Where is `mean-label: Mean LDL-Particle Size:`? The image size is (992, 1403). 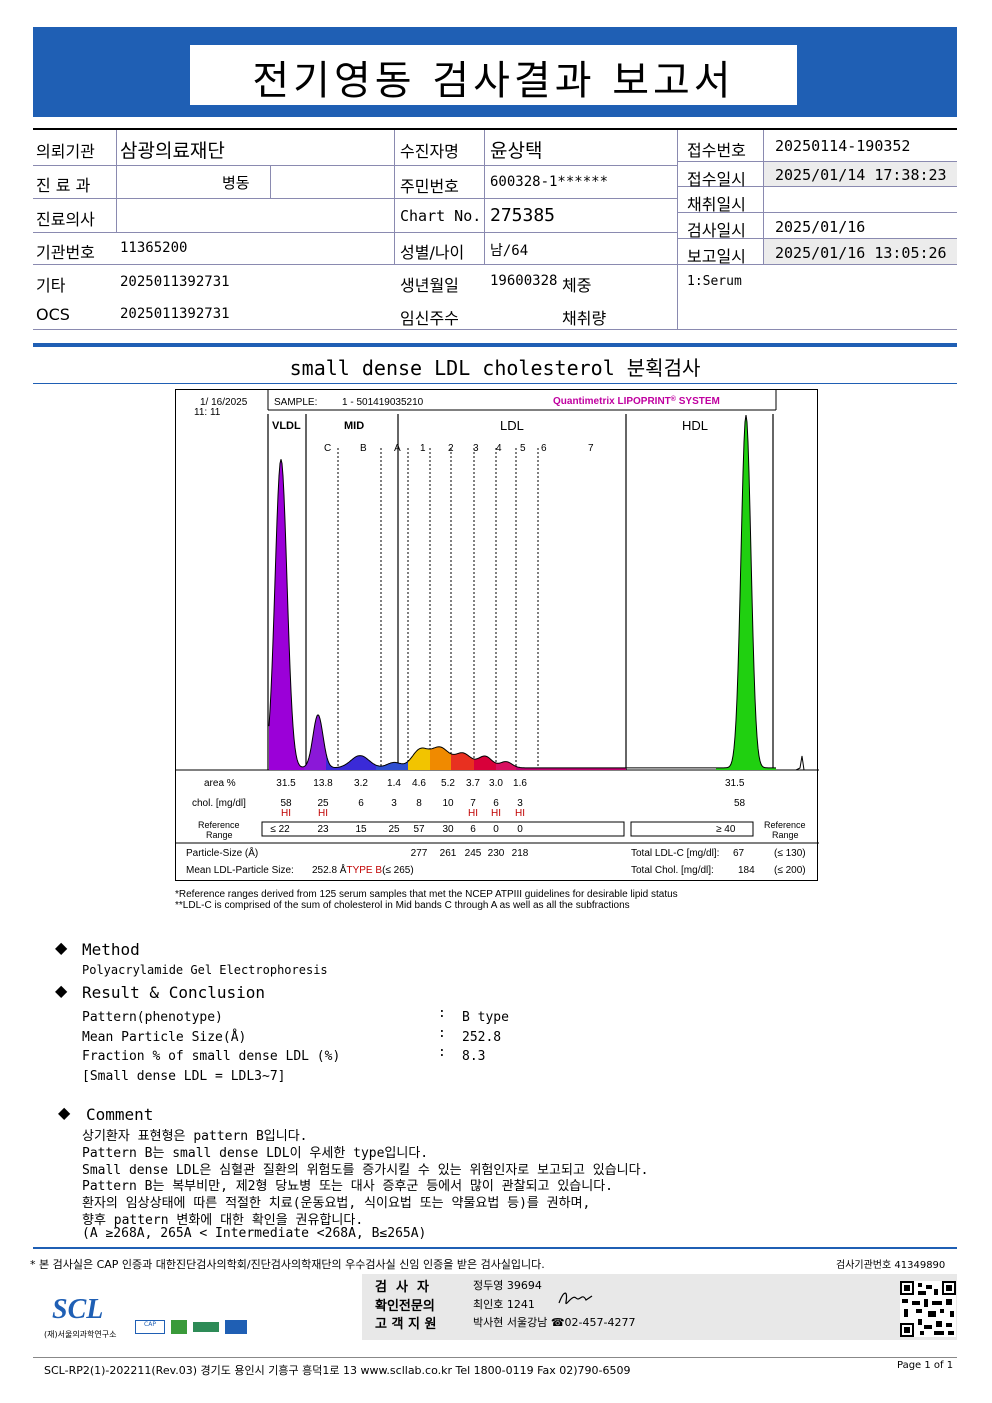
mean-label: Mean LDL-Particle Size: is located at coordinates (240, 870).